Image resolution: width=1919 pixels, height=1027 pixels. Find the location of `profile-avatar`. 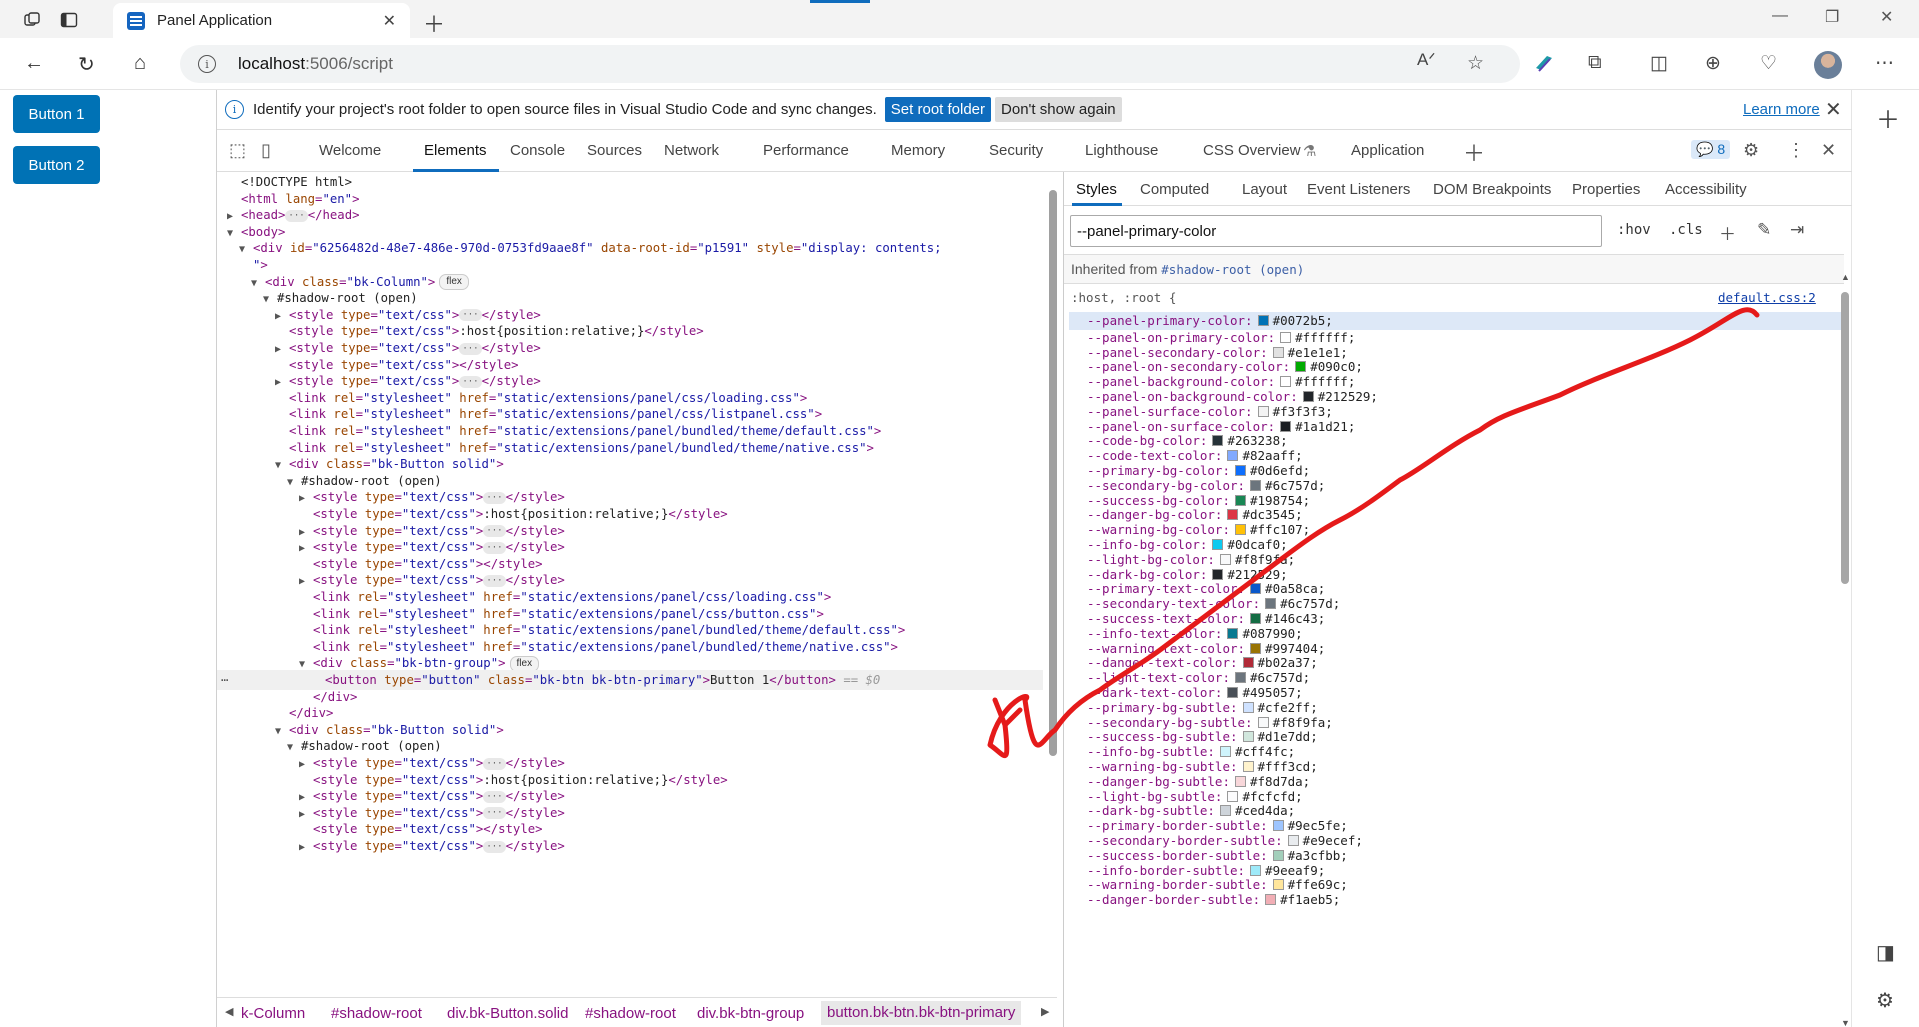

profile-avatar is located at coordinates (1828, 65).